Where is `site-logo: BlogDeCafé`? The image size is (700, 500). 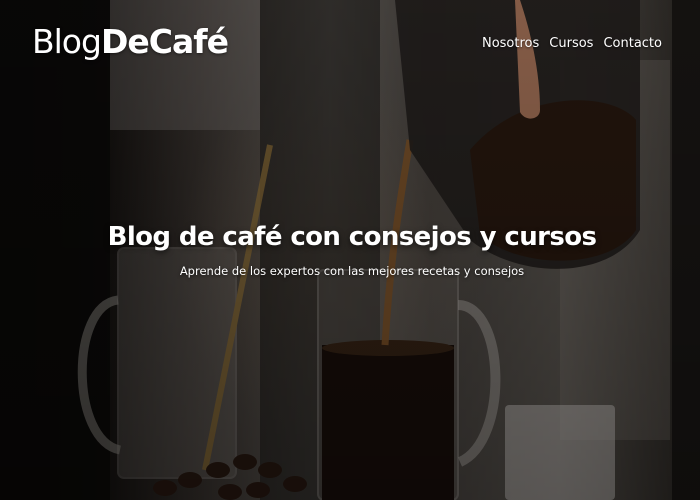
site-logo: BlogDeCafé is located at coordinates (130, 41).